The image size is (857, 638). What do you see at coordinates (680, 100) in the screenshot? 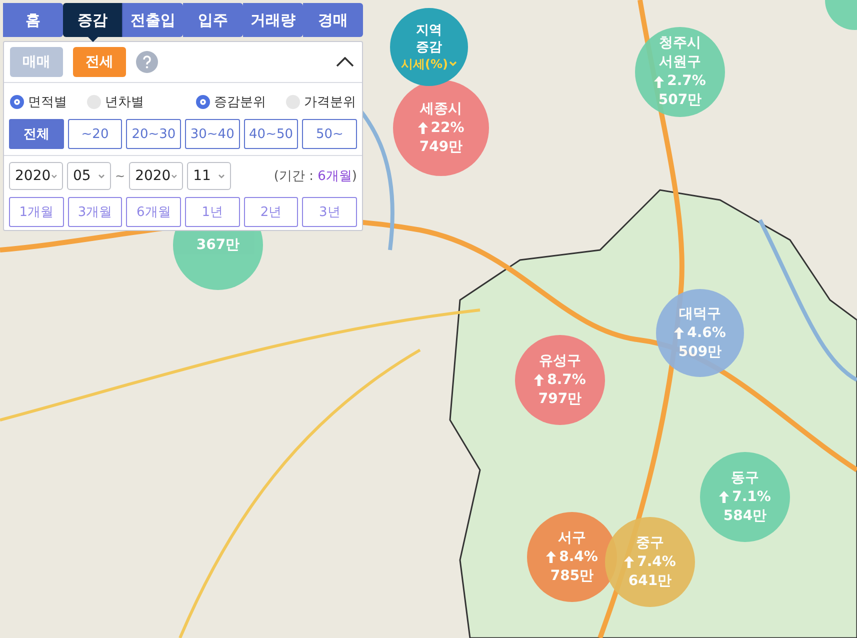
I see `price-amount: 507만` at bounding box center [680, 100].